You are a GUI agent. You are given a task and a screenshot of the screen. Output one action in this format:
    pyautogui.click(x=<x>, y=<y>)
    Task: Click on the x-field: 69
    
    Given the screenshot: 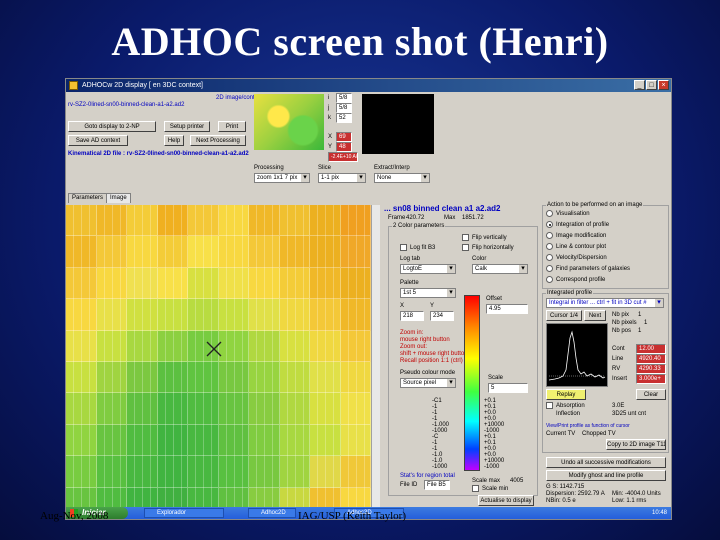 What is the action you would take?
    pyautogui.click(x=344, y=137)
    